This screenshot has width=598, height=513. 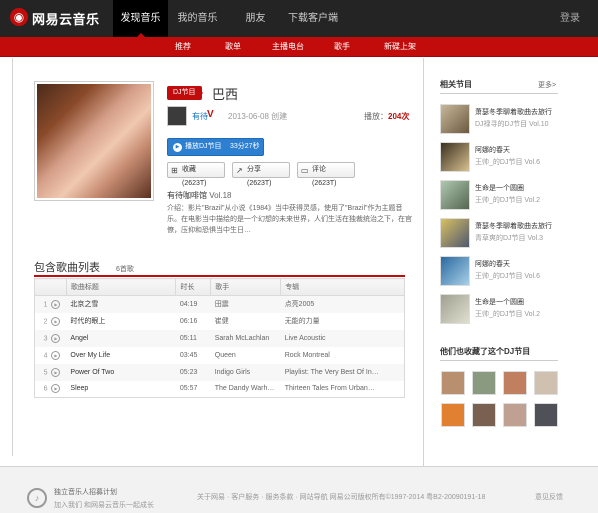 What do you see at coordinates (121, 338) in the screenshot?
I see `song-title: Angel` at bounding box center [121, 338].